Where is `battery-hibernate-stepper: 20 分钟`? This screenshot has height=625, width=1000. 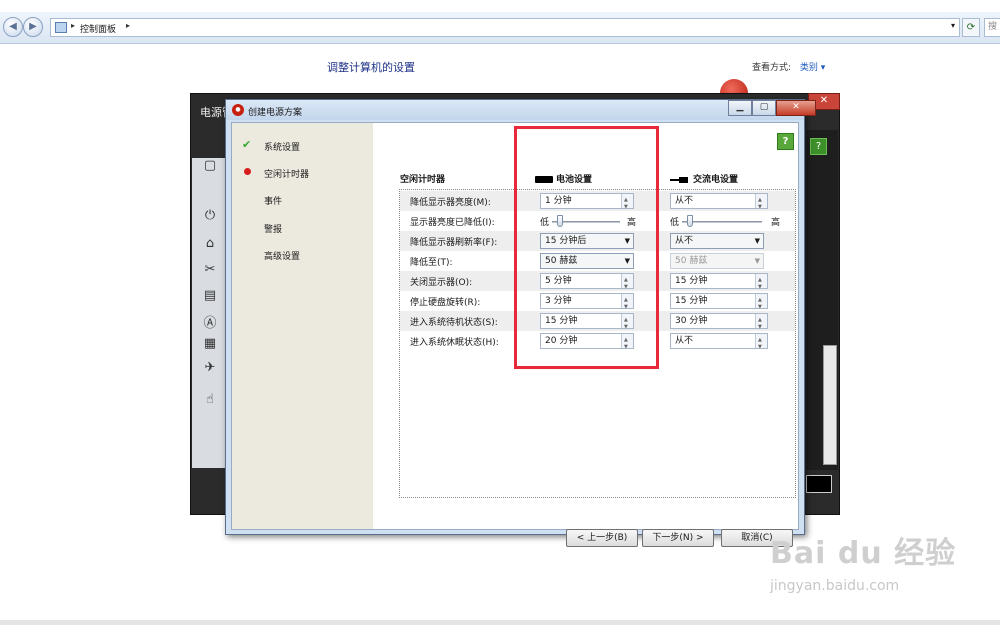
battery-hibernate-stepper: 20 分钟 is located at coordinates (587, 343).